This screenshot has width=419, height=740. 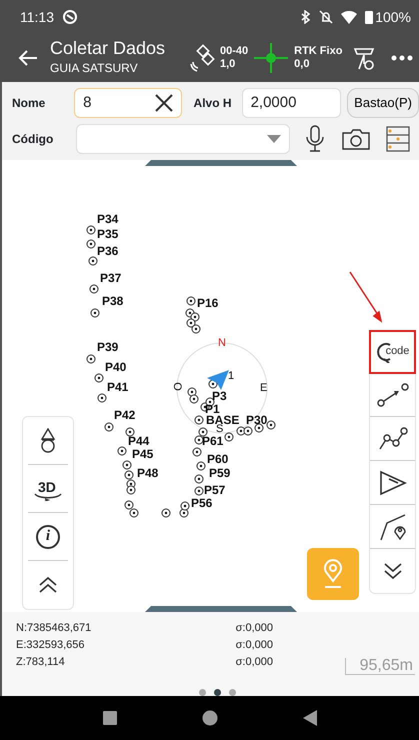 I want to click on field-label: Código, so click(x=33, y=139).